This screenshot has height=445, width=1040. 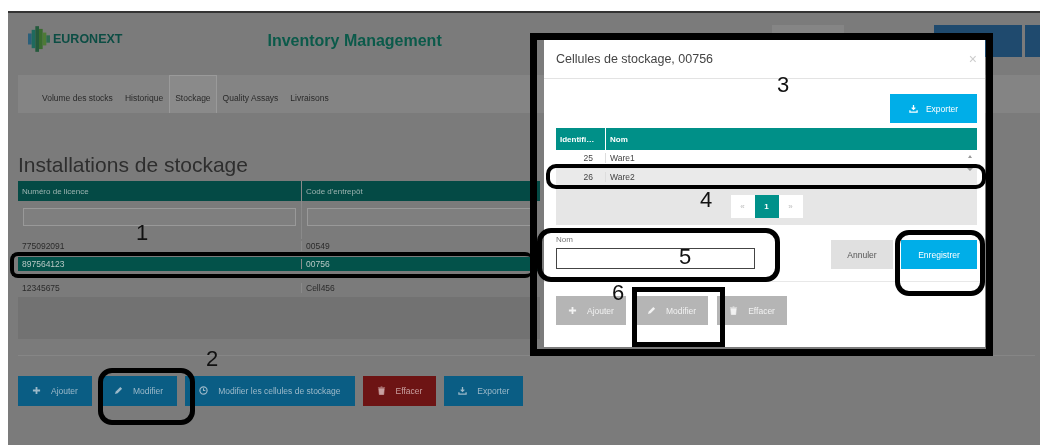 What do you see at coordinates (159, 216) in the screenshot?
I see `filter-field` at bounding box center [159, 216].